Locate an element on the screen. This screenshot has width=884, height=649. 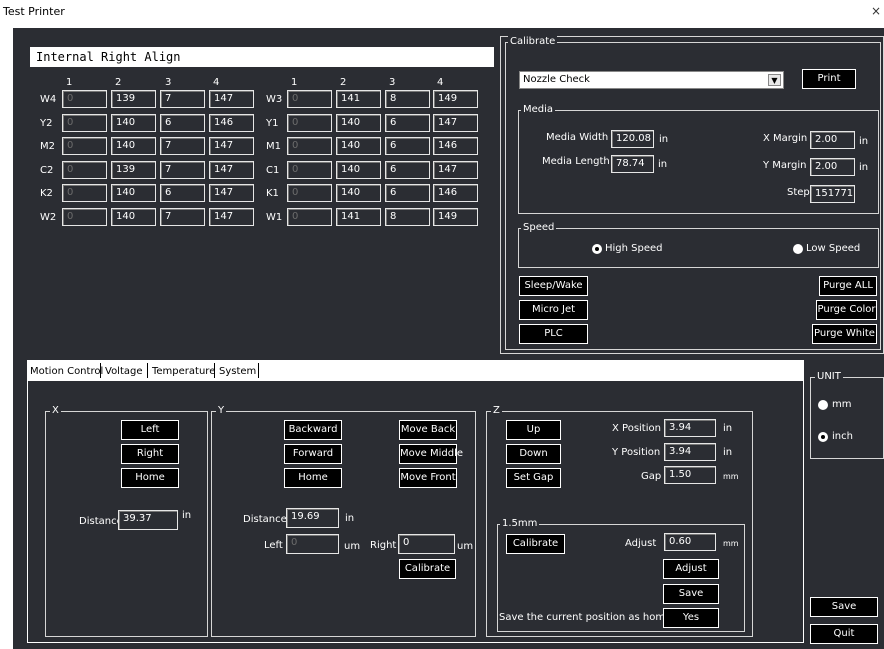
x-left-button: Left is located at coordinates (150, 430).